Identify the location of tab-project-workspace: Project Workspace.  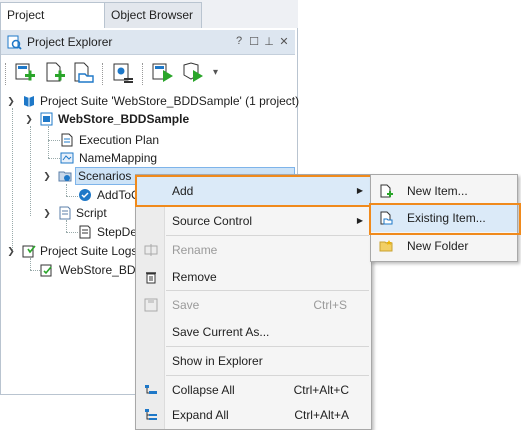
(55, 24).